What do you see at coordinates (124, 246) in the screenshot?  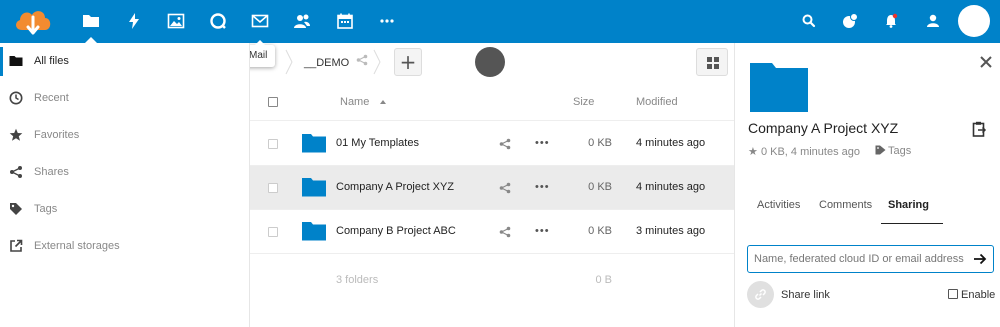 I see `nav-item-external-storages: External storages` at bounding box center [124, 246].